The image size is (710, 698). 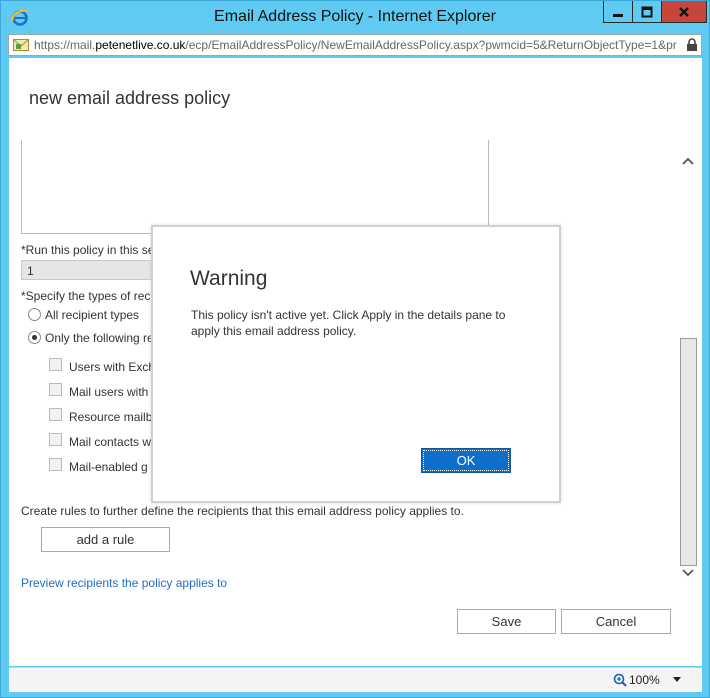 I want to click on preview-recipients-link: Preview recipients the policy applies to, so click(x=124, y=583).